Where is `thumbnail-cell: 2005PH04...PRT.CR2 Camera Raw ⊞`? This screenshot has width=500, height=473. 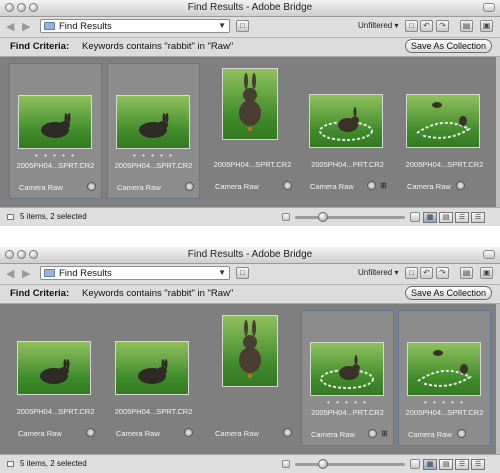 thumbnail-cell: 2005PH04...PRT.CR2 Camera Raw ⊞ is located at coordinates (347, 131).